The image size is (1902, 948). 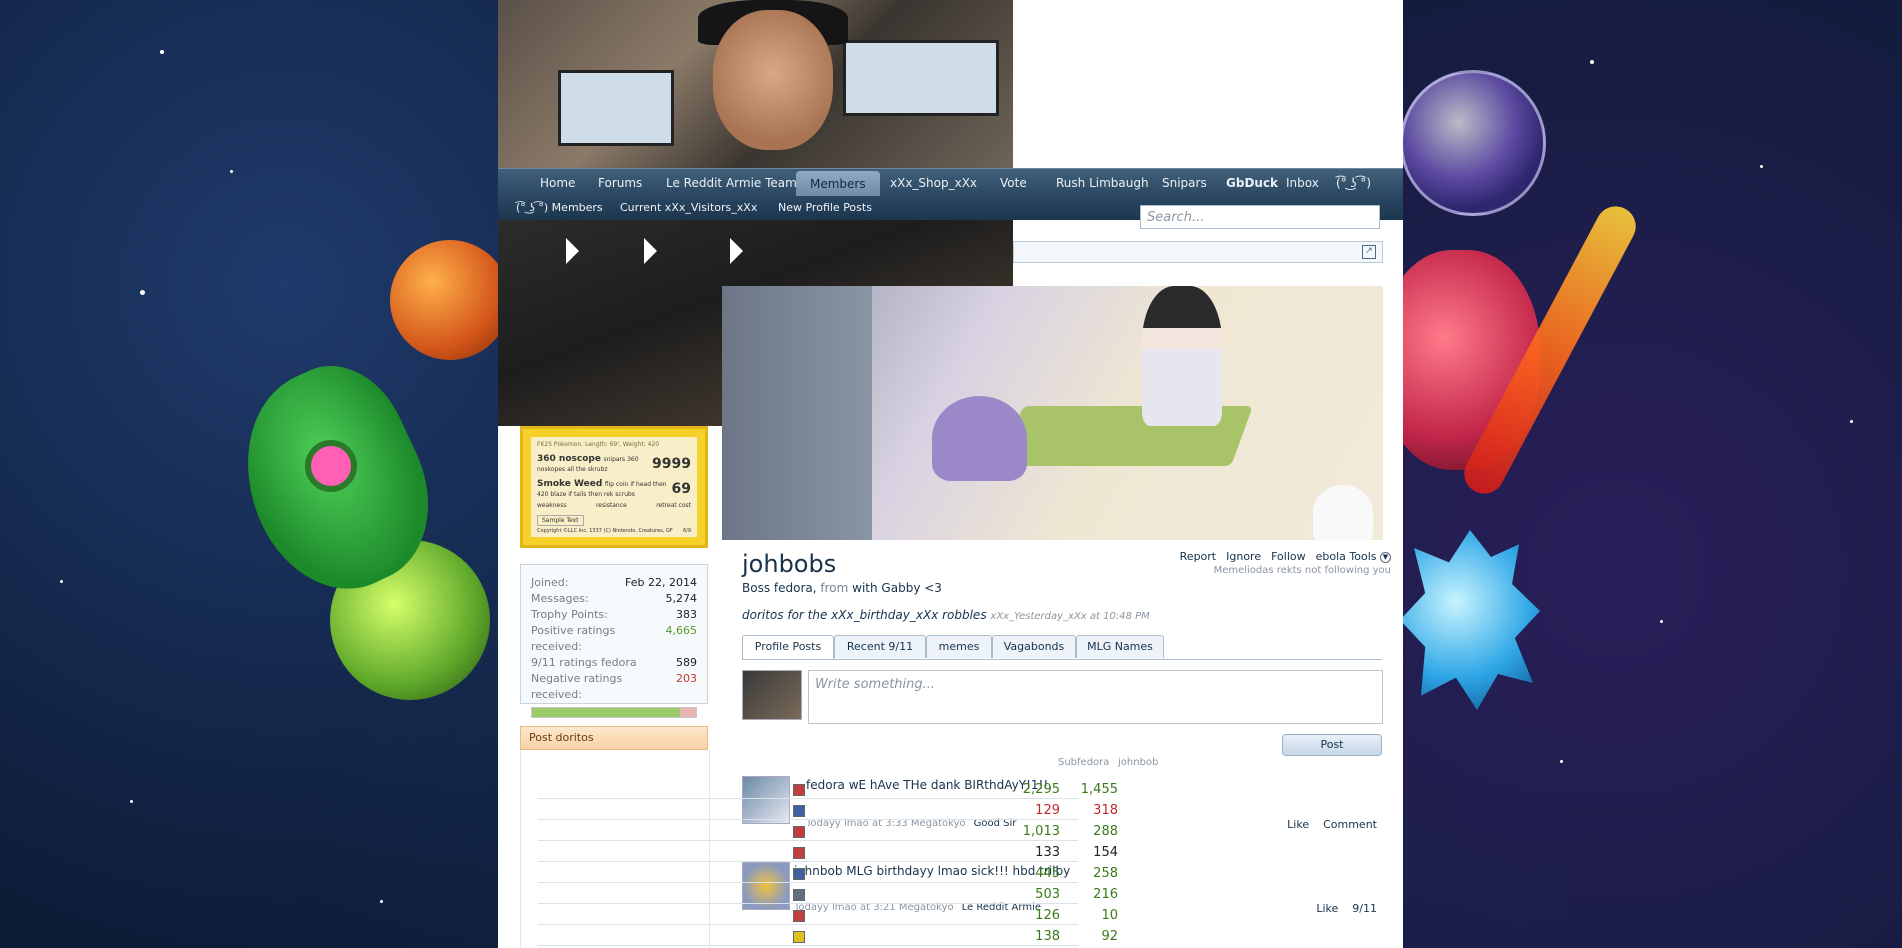 I want to click on follow-note: Memeliodas rekts not following you, so click(x=1302, y=570).